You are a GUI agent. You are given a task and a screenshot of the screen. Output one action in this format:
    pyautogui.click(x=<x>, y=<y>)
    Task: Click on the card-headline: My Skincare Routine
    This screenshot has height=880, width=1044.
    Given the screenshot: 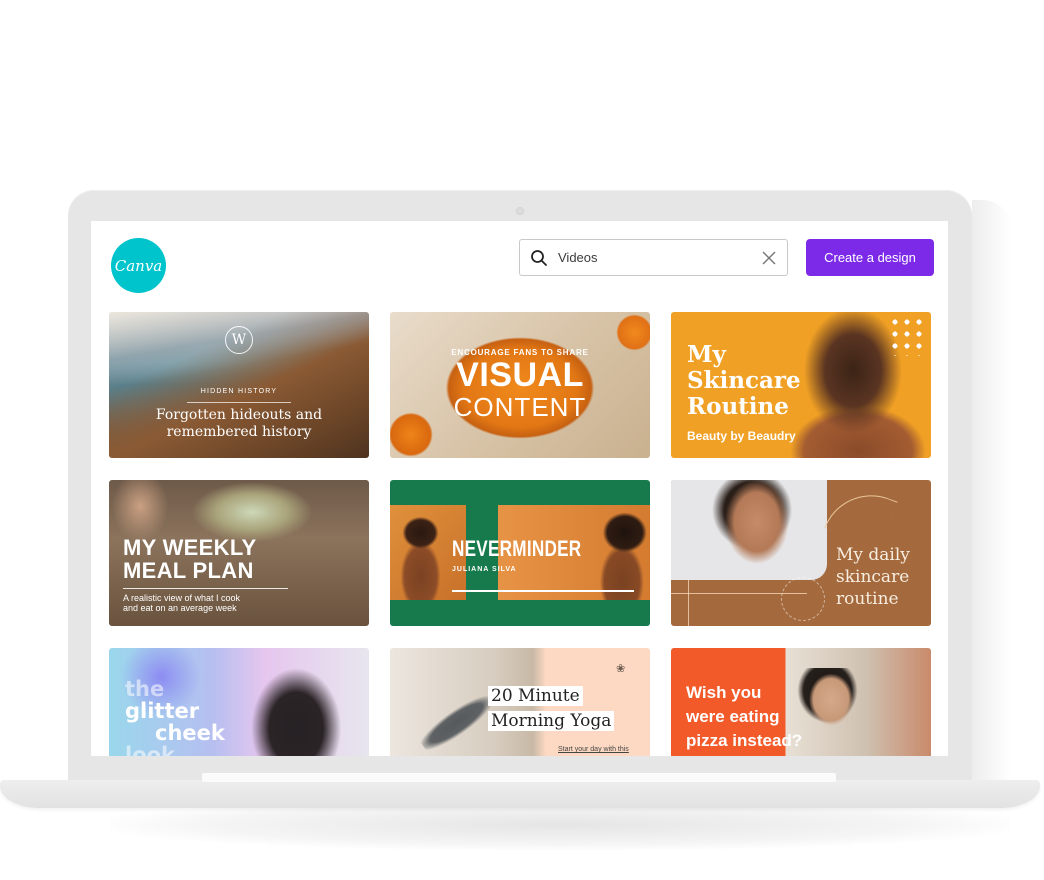 What is the action you would take?
    pyautogui.click(x=744, y=381)
    